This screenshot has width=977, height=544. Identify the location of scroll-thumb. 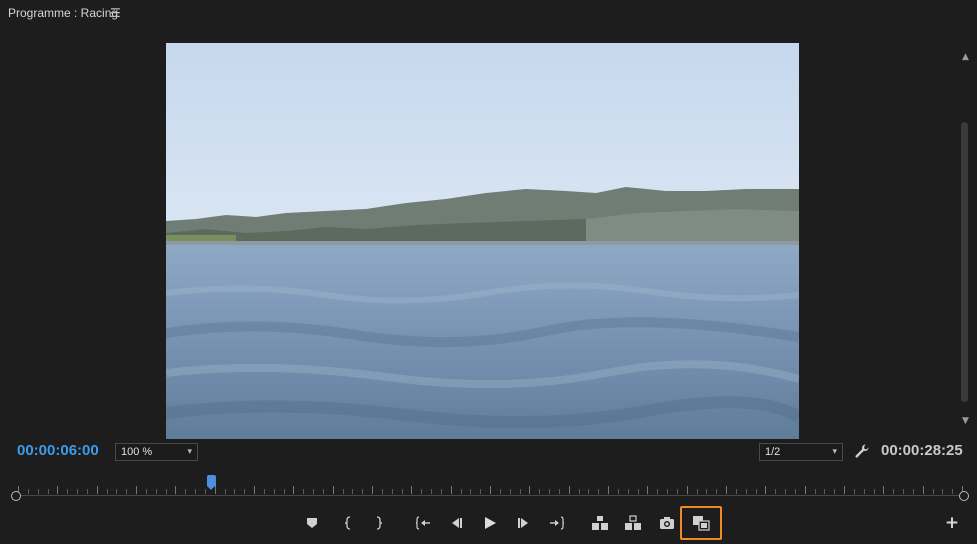
(964, 262).